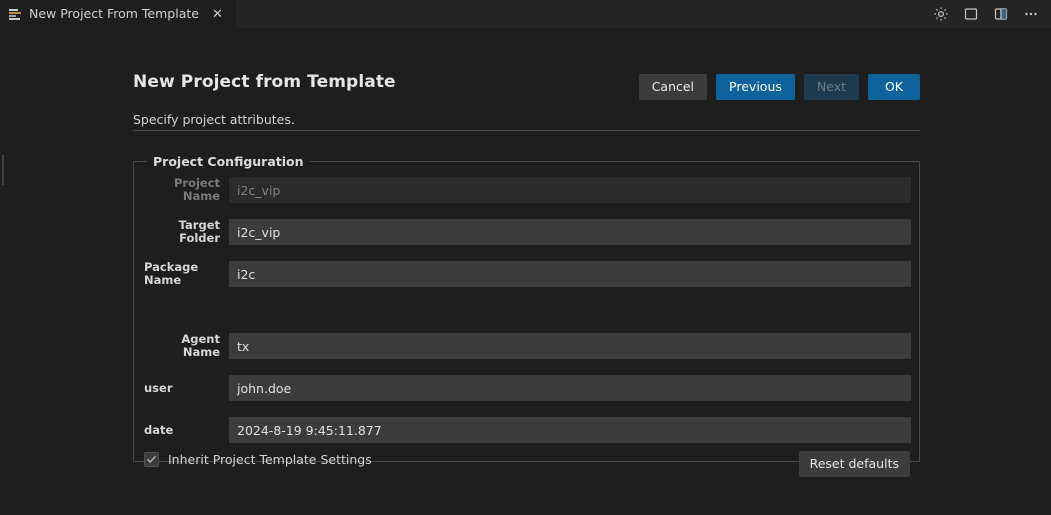 This screenshot has height=515, width=1051. What do you see at coordinates (570, 274) in the screenshot?
I see `input-package-name` at bounding box center [570, 274].